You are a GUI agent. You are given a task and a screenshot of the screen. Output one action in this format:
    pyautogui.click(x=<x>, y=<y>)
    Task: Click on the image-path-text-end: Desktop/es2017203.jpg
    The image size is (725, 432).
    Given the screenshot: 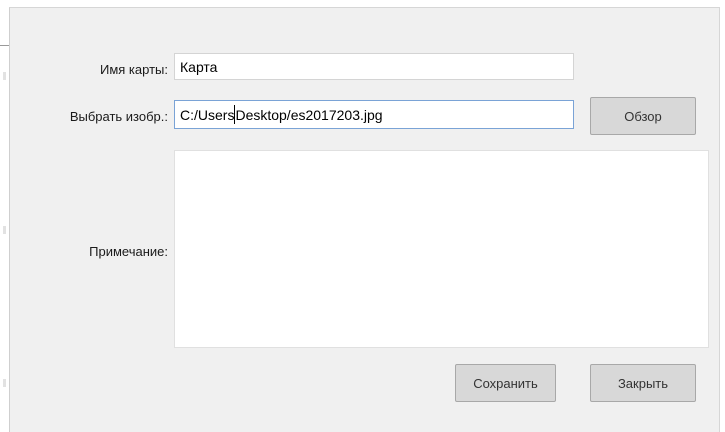 What is the action you would take?
    pyautogui.click(x=309, y=114)
    